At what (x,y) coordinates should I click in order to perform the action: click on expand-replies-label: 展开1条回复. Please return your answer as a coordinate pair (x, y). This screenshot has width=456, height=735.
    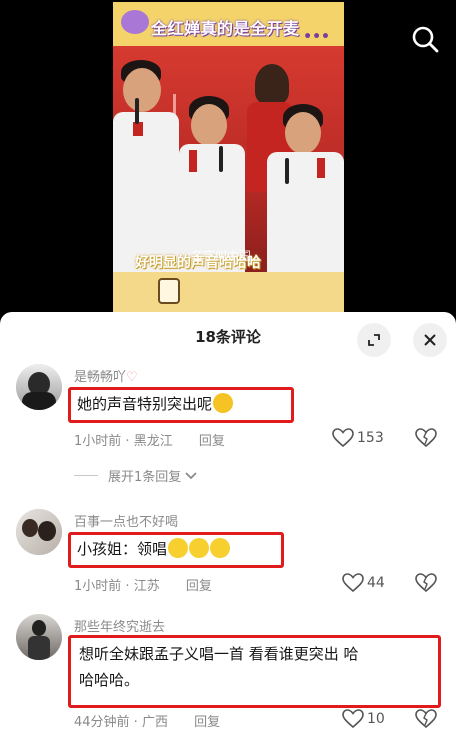
    Looking at the image, I should click on (145, 477).